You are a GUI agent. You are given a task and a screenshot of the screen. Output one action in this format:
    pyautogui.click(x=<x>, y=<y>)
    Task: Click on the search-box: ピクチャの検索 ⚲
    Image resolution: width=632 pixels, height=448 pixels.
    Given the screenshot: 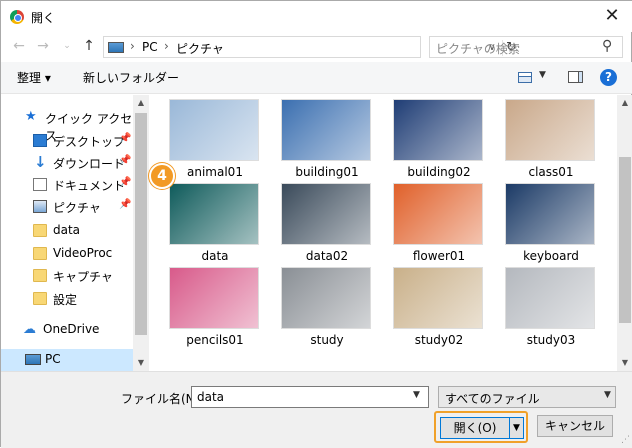 What is the action you would take?
    pyautogui.click(x=526, y=47)
    